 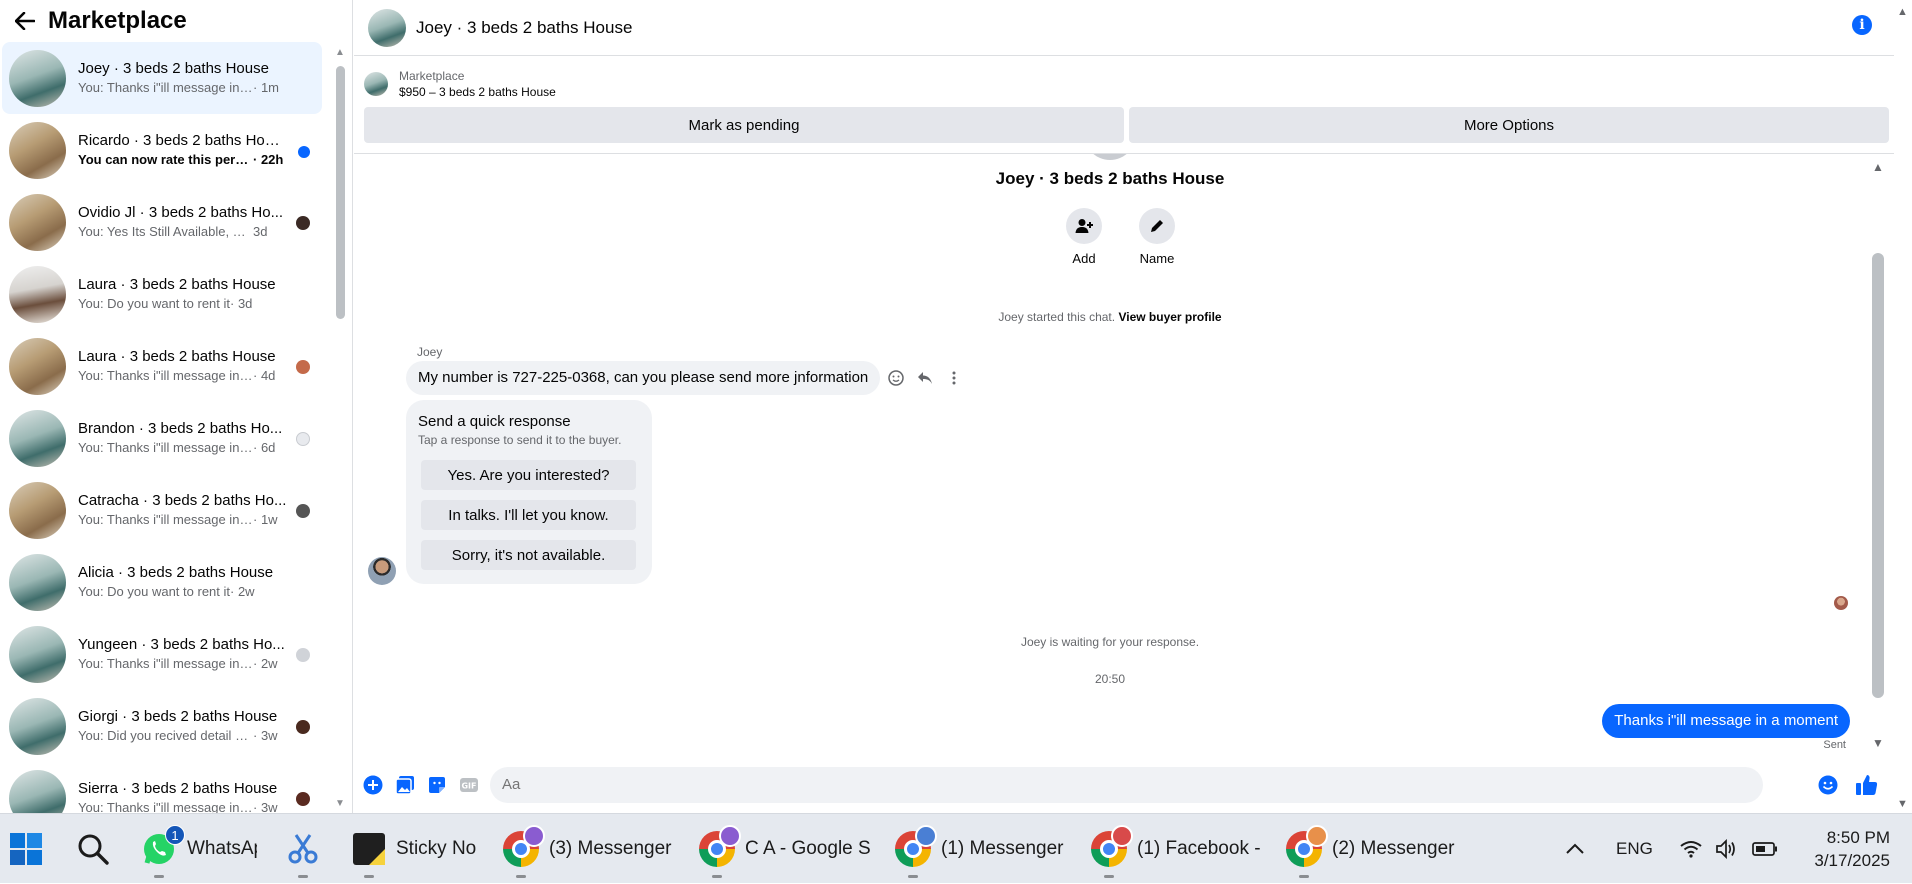 I want to click on quick-reply-button: Sorry, it's not available., so click(x=528, y=555).